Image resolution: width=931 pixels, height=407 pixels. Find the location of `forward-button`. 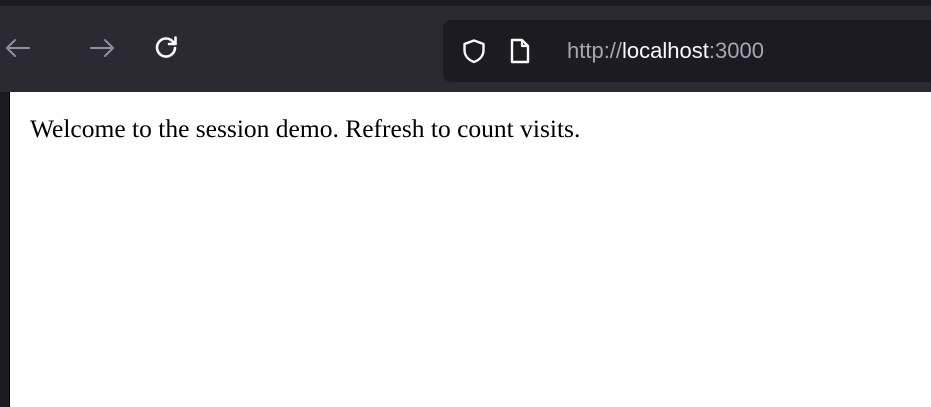

forward-button is located at coordinates (102, 48).